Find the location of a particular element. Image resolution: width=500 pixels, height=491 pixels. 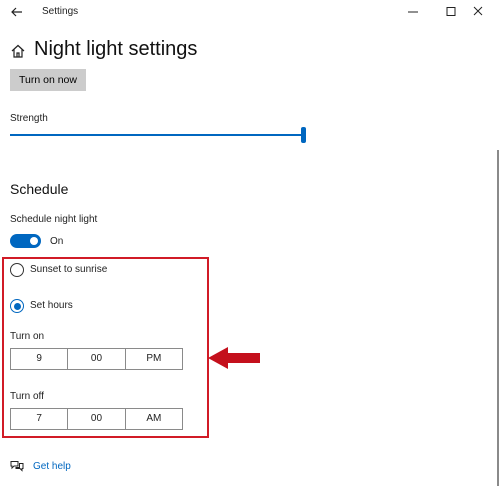

annotation-arrow-icon is located at coordinates (234, 358).